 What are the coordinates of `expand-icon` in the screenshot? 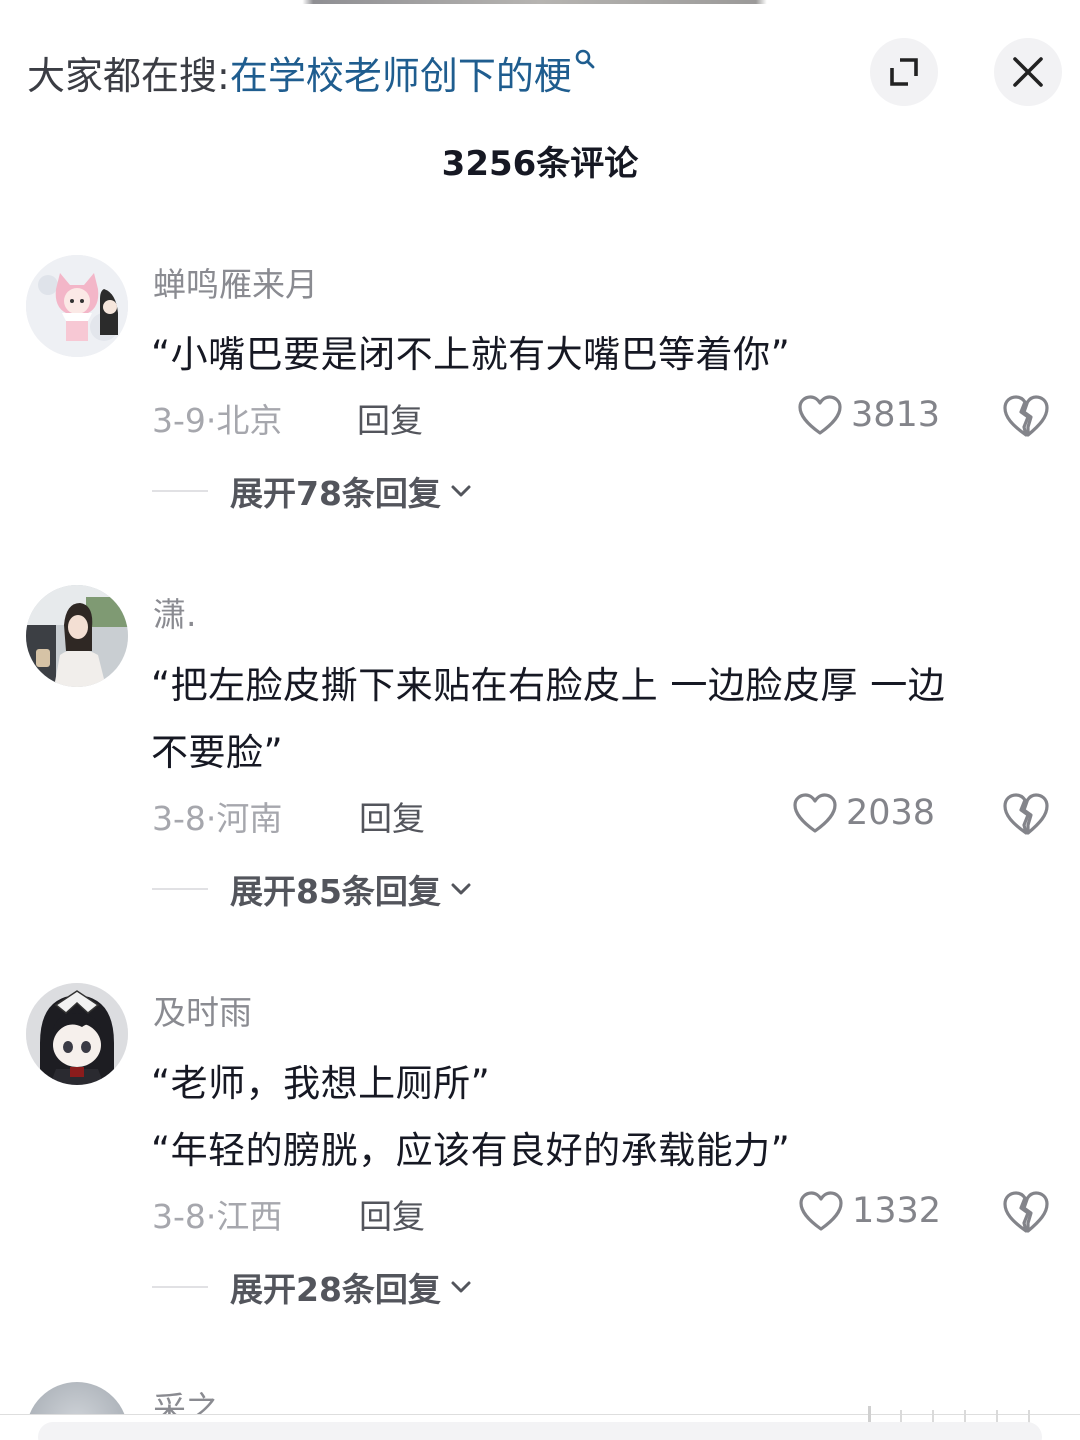 It's located at (904, 72).